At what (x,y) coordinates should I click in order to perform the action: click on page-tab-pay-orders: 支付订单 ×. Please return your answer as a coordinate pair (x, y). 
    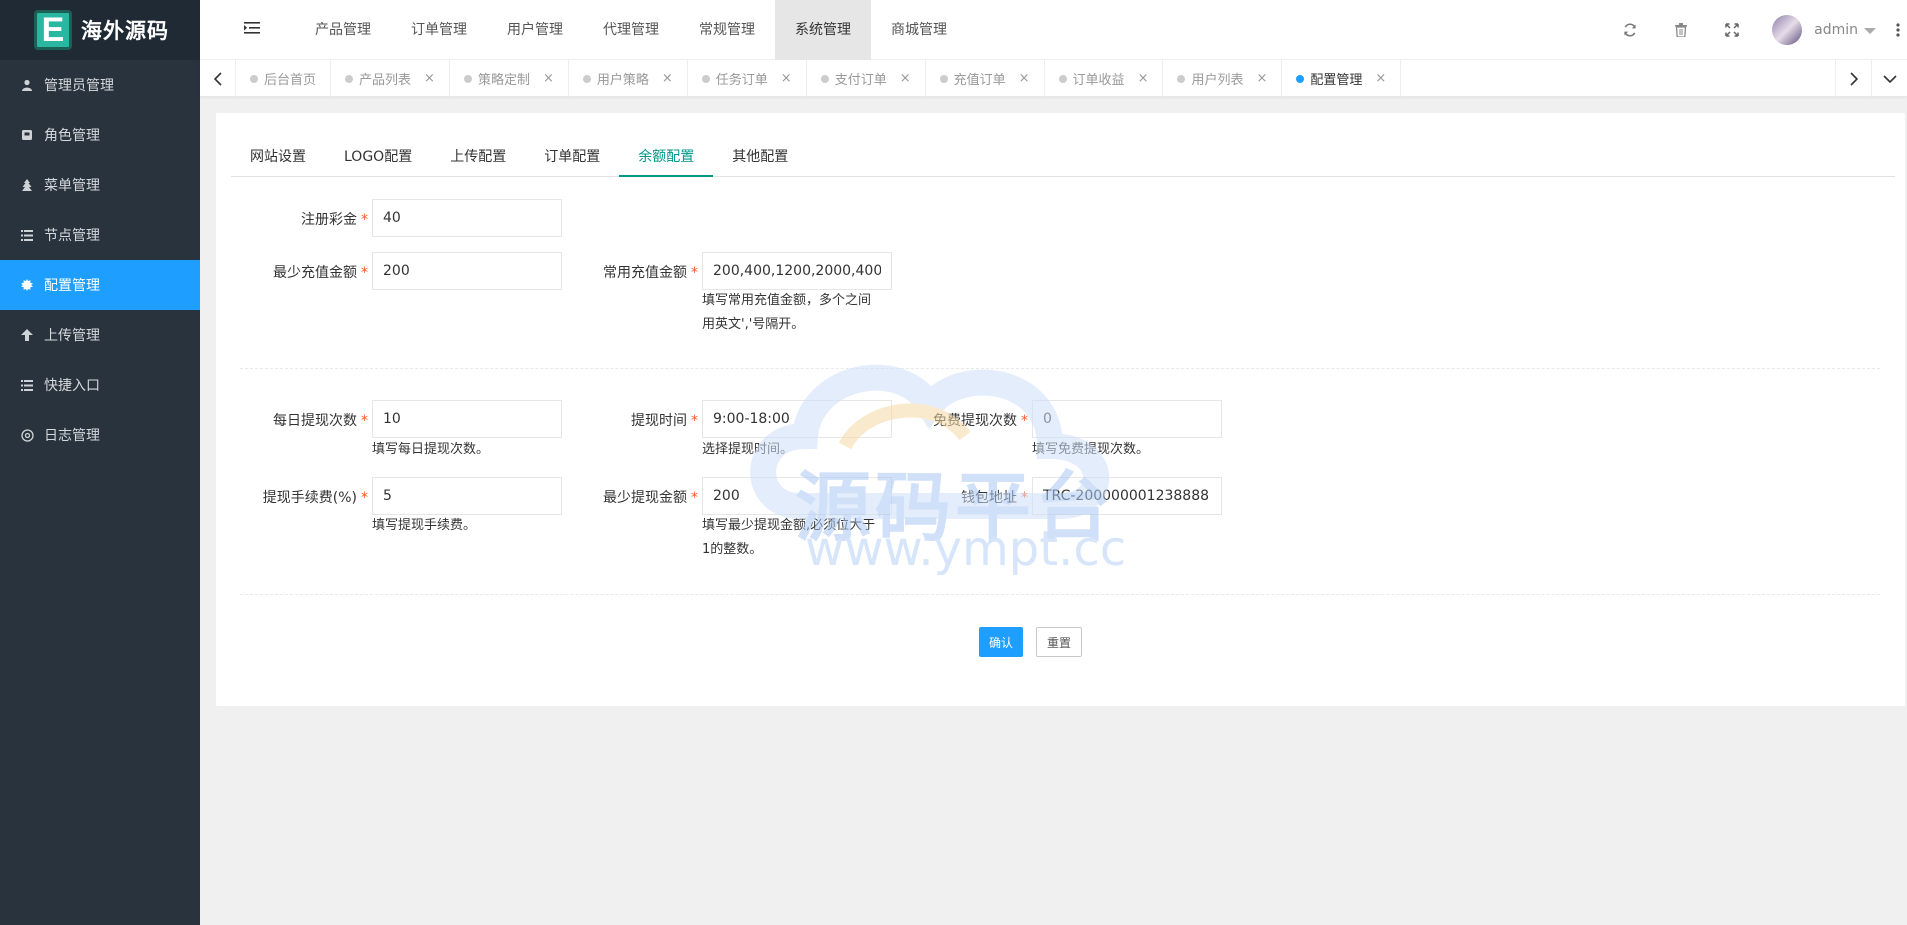
    Looking at the image, I should click on (866, 78).